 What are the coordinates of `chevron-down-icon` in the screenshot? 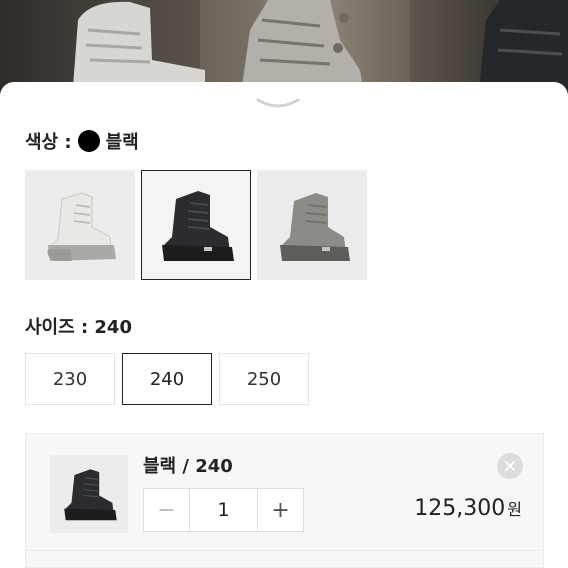 It's located at (278, 104).